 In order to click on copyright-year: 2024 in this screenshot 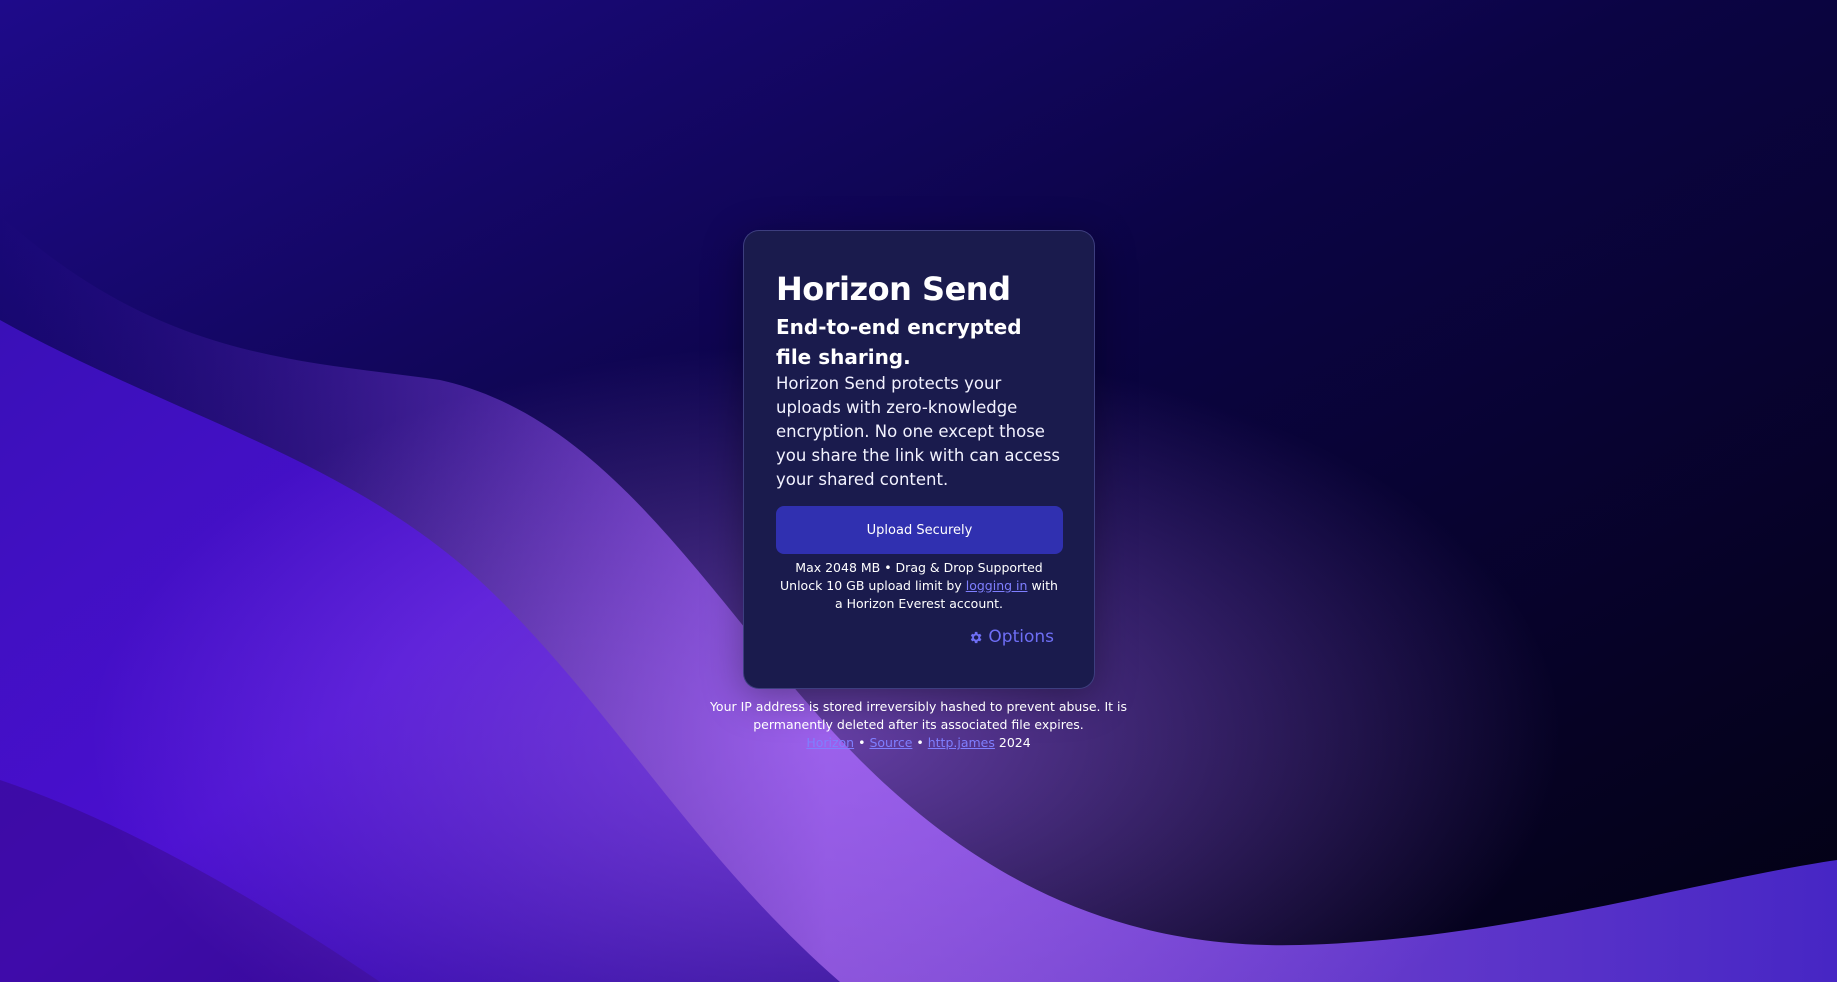, I will do `click(1014, 742)`.